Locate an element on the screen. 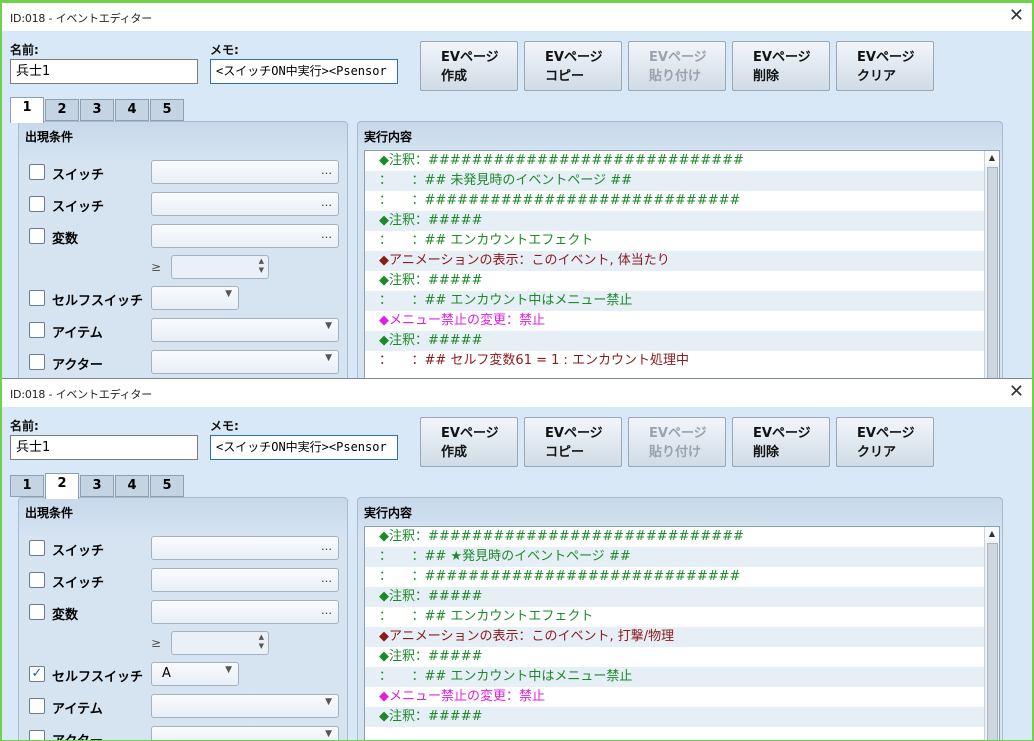 The width and height of the screenshot is (1034, 741). self-switch-select: A ▼ is located at coordinates (195, 674).